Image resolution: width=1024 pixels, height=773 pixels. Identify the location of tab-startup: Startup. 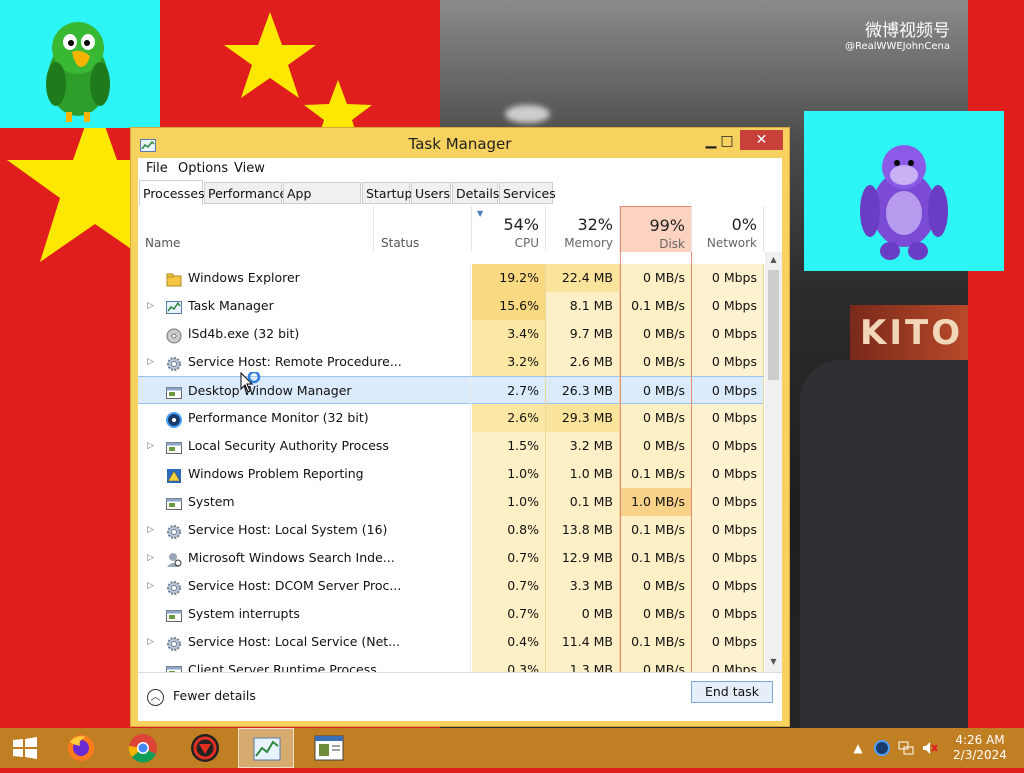
(387, 193).